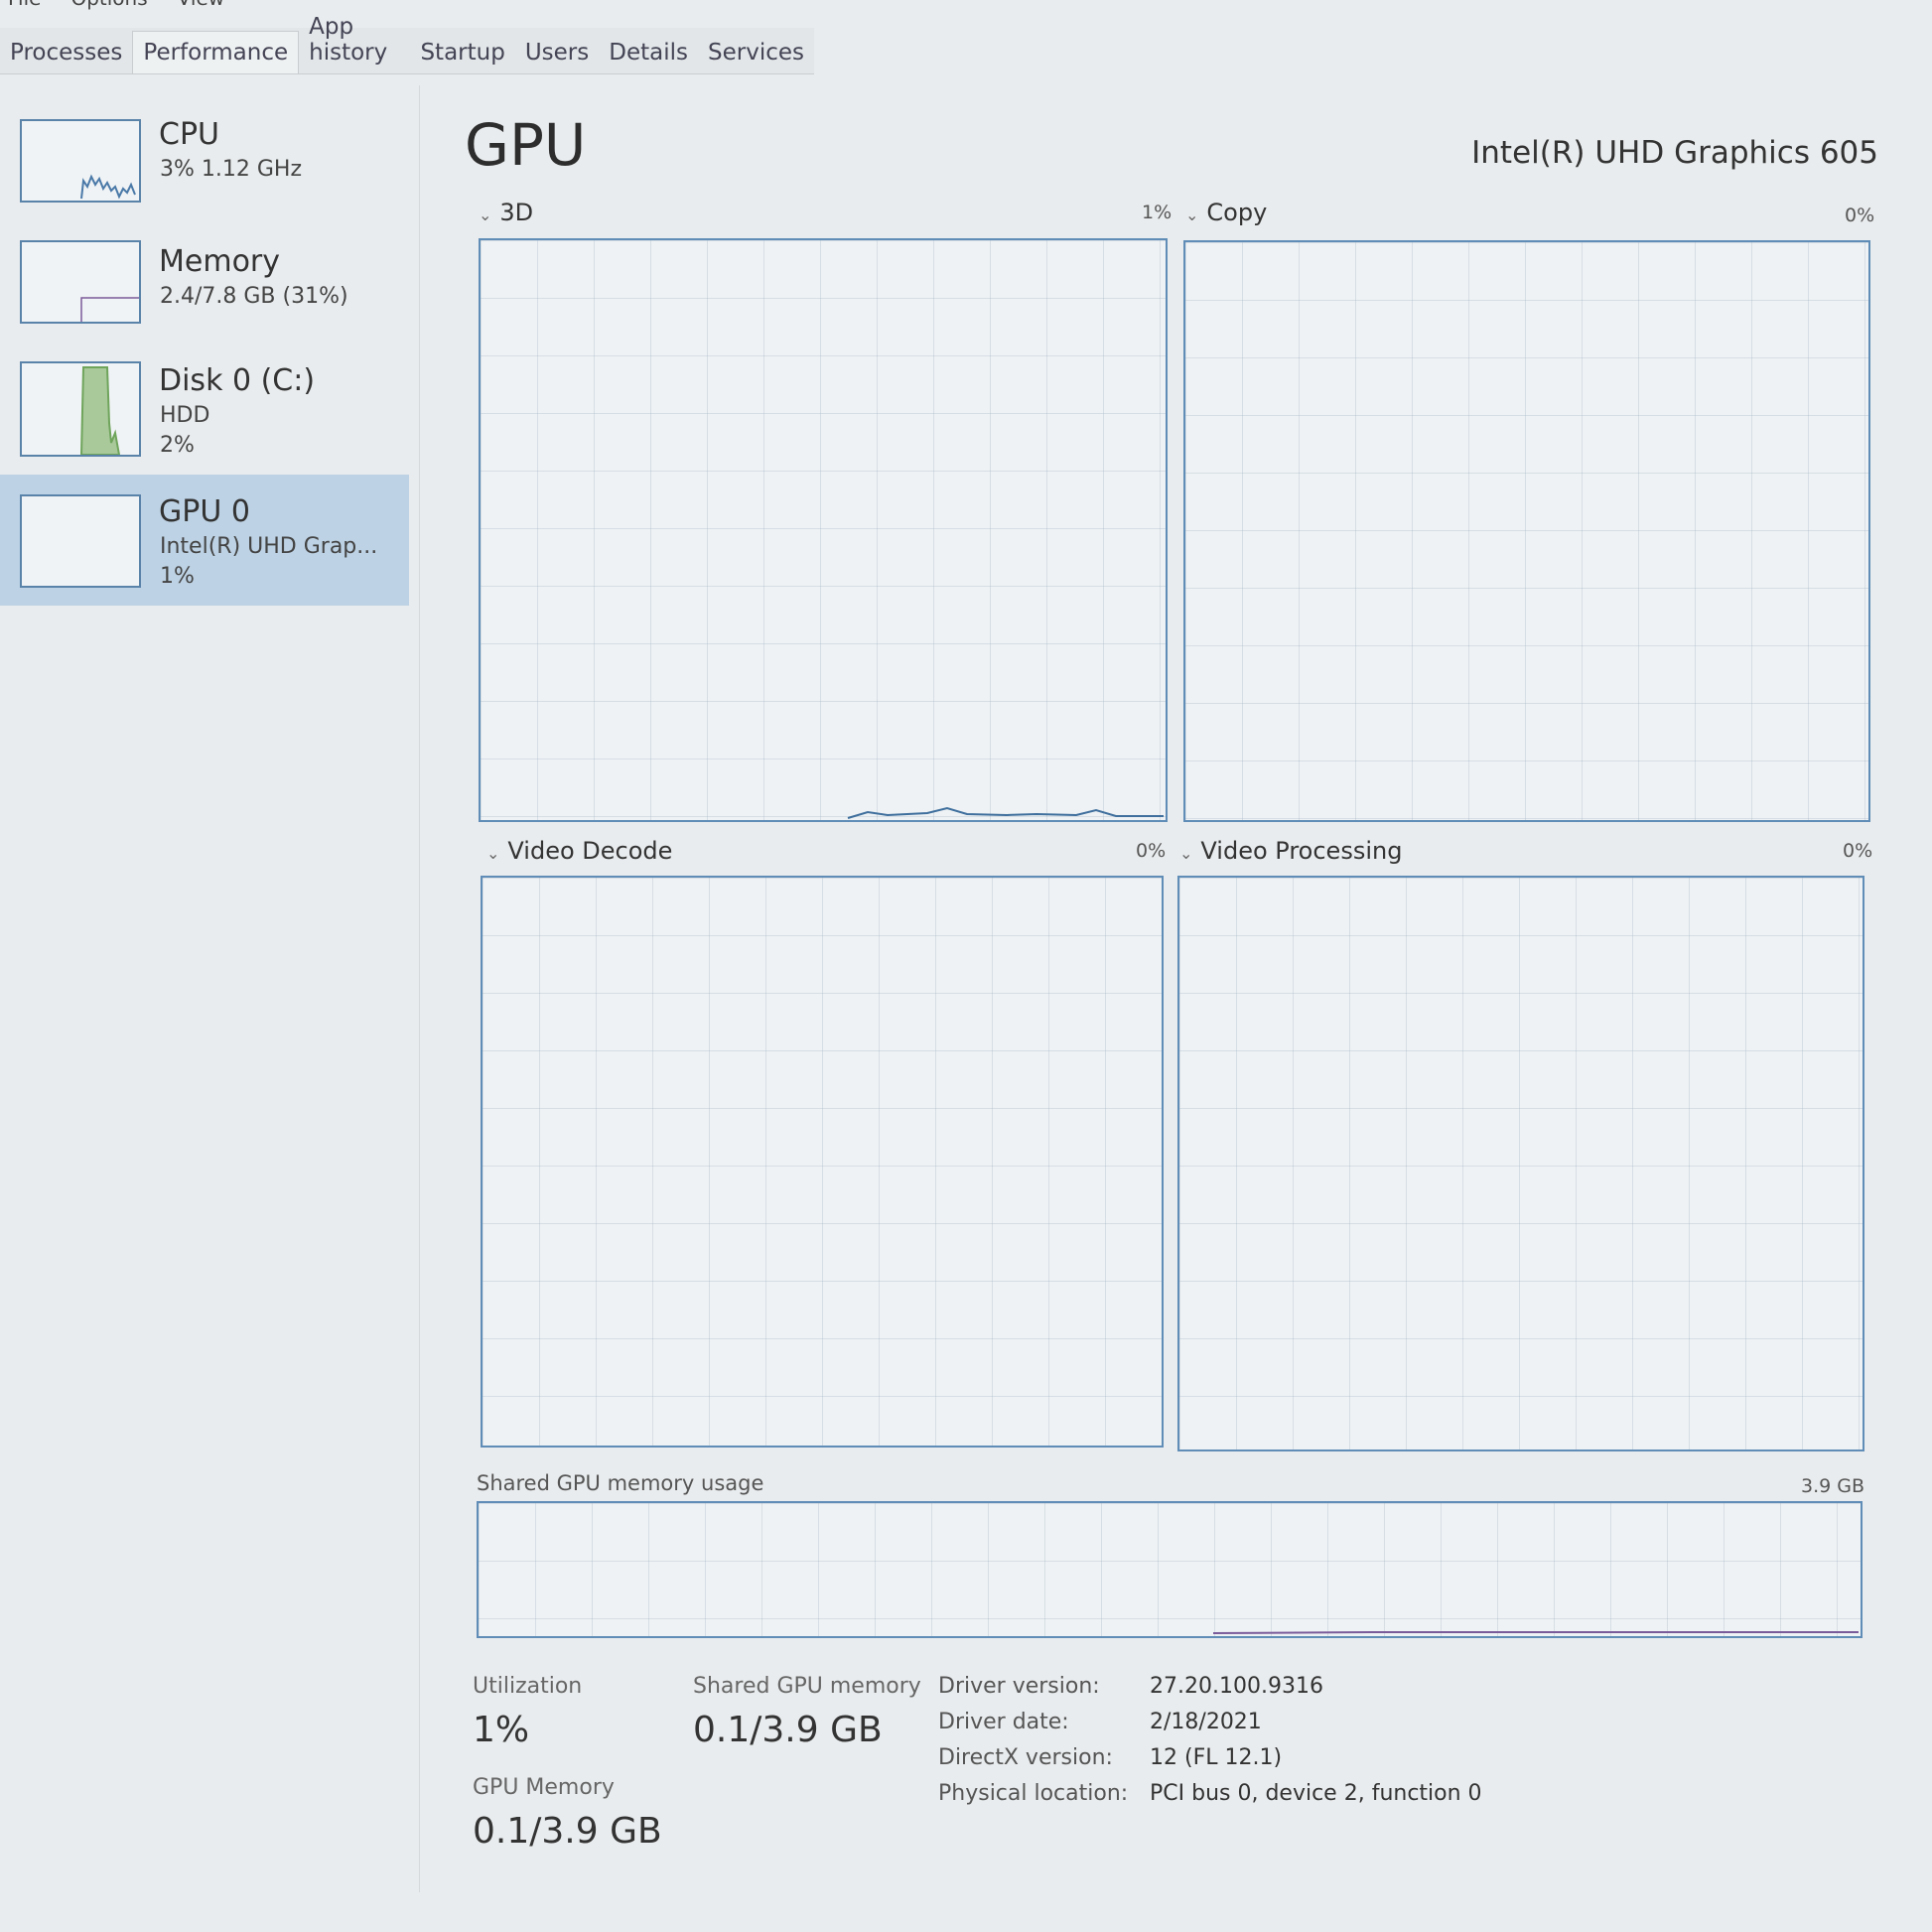 The height and width of the screenshot is (1932, 1932). I want to click on memory-fill, so click(109, 310).